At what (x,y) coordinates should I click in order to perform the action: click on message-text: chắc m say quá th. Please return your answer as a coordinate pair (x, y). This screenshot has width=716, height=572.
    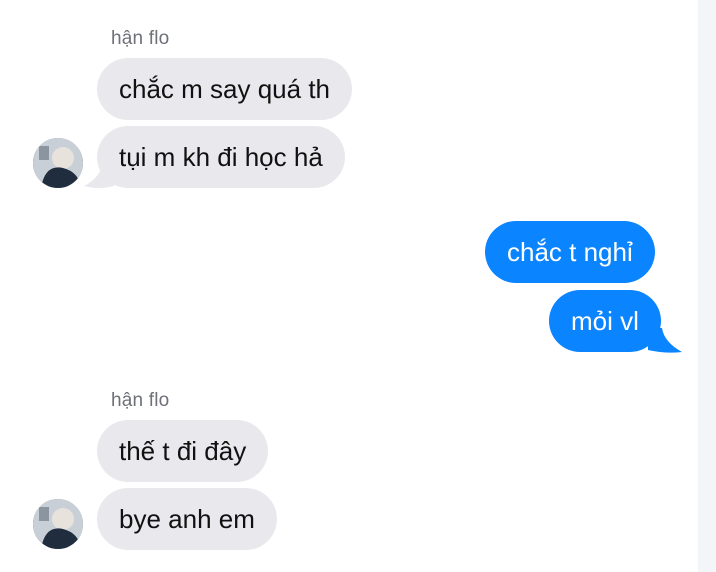
    Looking at the image, I should click on (224, 88).